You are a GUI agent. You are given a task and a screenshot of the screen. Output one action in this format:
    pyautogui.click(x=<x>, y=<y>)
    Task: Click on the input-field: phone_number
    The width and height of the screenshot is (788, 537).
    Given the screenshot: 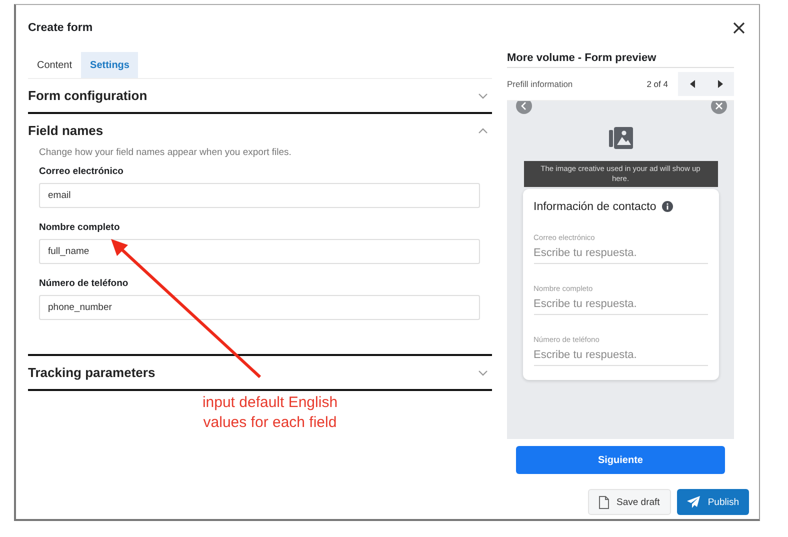 What is the action you would take?
    pyautogui.click(x=259, y=307)
    